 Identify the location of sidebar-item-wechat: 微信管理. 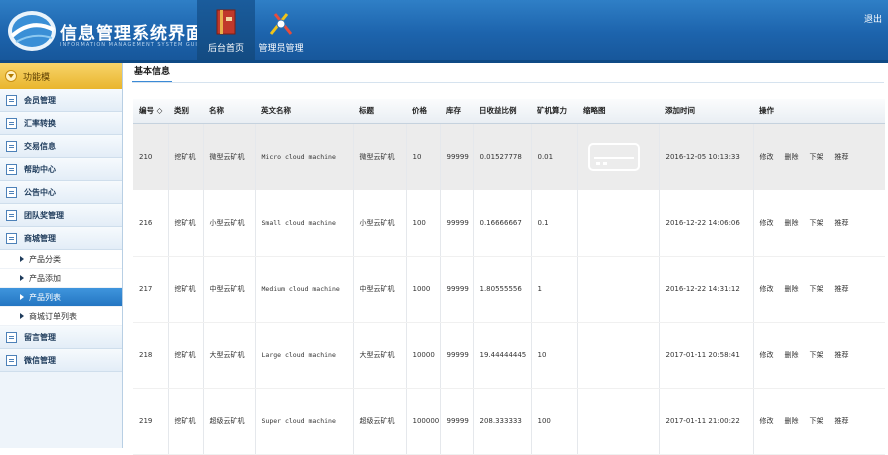
(61, 360).